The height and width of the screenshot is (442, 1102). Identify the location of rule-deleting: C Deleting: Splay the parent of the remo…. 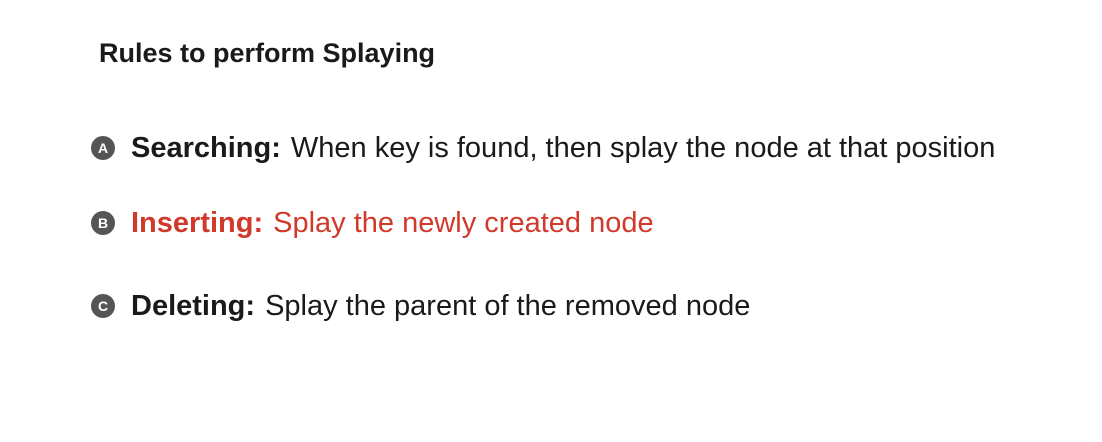
(420, 306).